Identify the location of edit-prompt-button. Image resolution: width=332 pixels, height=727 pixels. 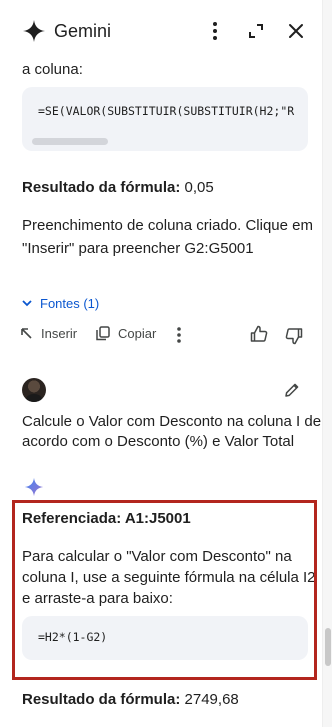
(296, 390).